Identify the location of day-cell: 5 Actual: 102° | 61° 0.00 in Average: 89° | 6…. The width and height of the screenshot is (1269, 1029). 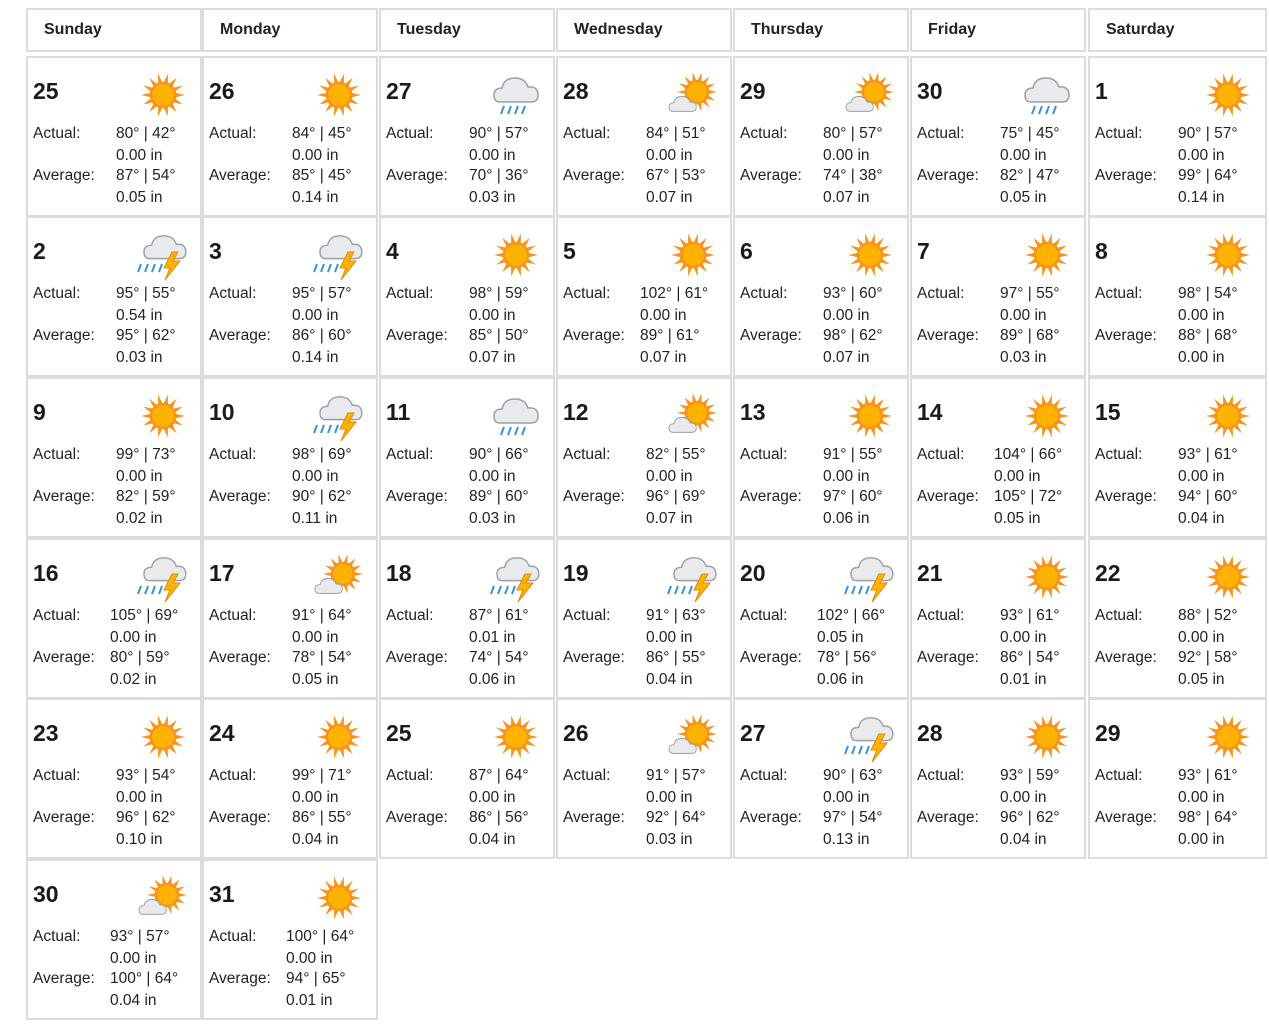
(644, 296).